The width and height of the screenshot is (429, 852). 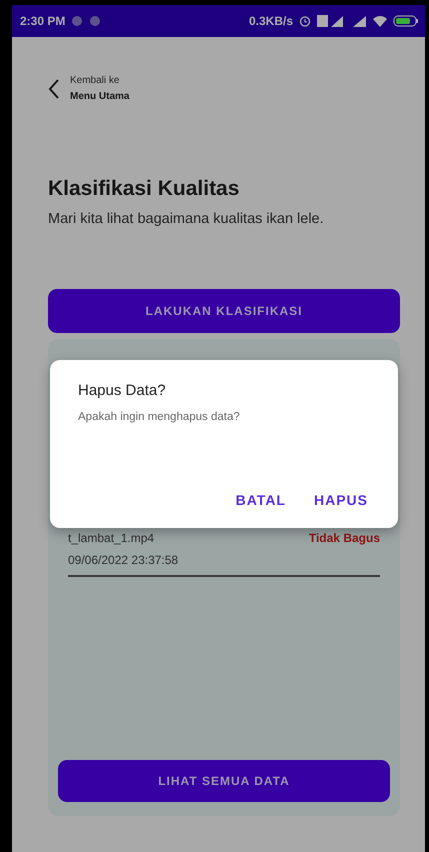 I want to click on status-time: 2:30 PM, so click(x=43, y=21).